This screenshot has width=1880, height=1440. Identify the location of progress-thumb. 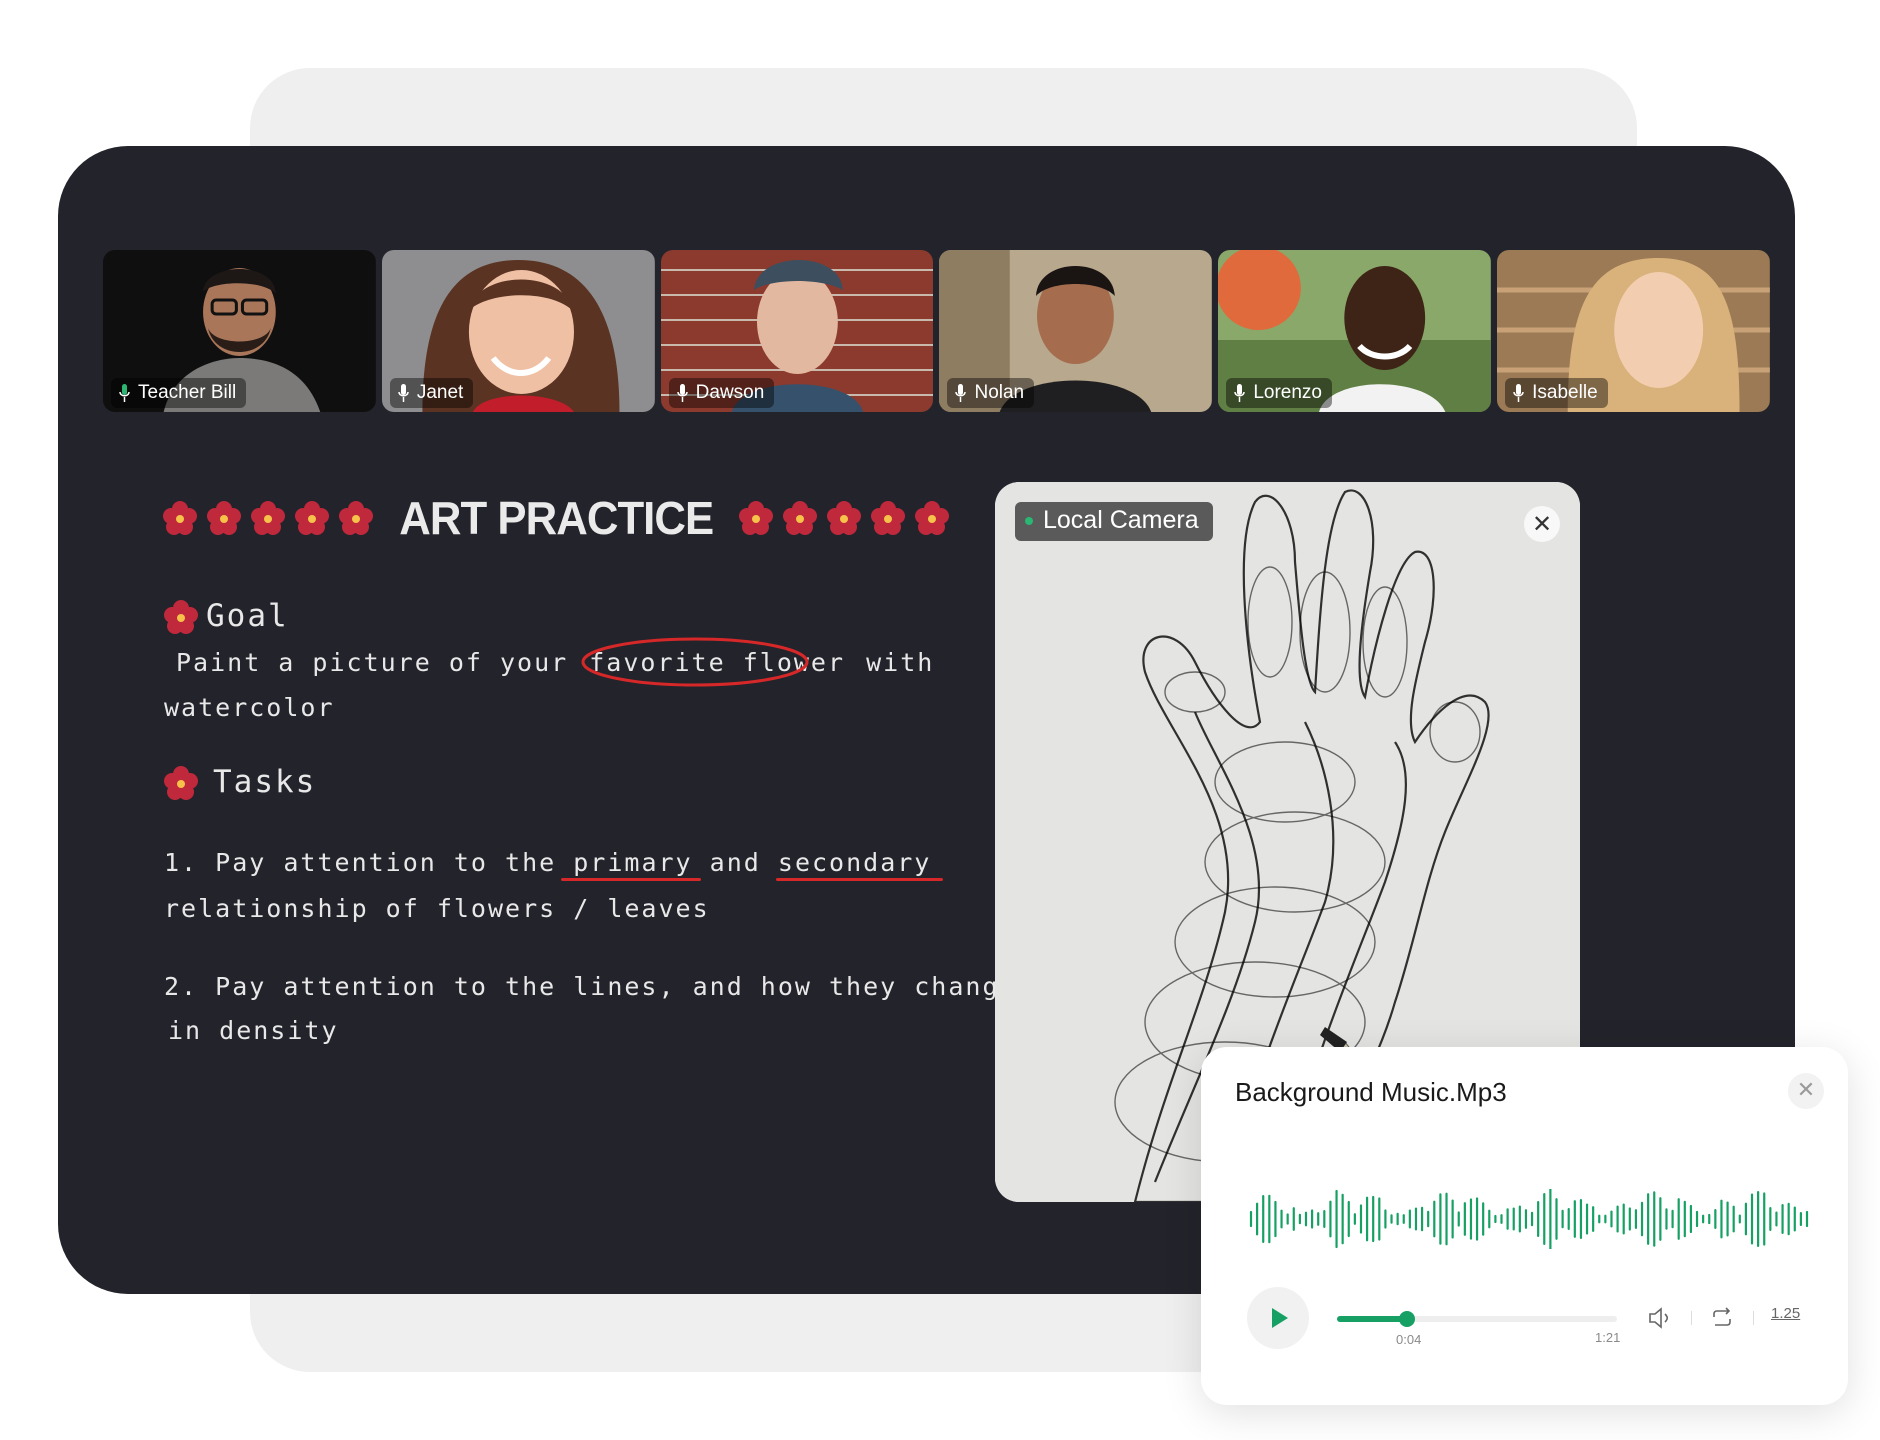
(1407, 1319).